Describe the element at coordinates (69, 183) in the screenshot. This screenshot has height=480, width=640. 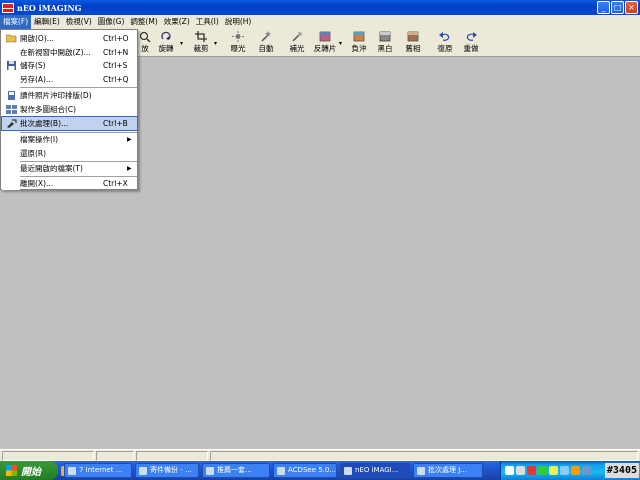
I see `menu-item-exit: 離開(X)... Ctrl+X` at that location.